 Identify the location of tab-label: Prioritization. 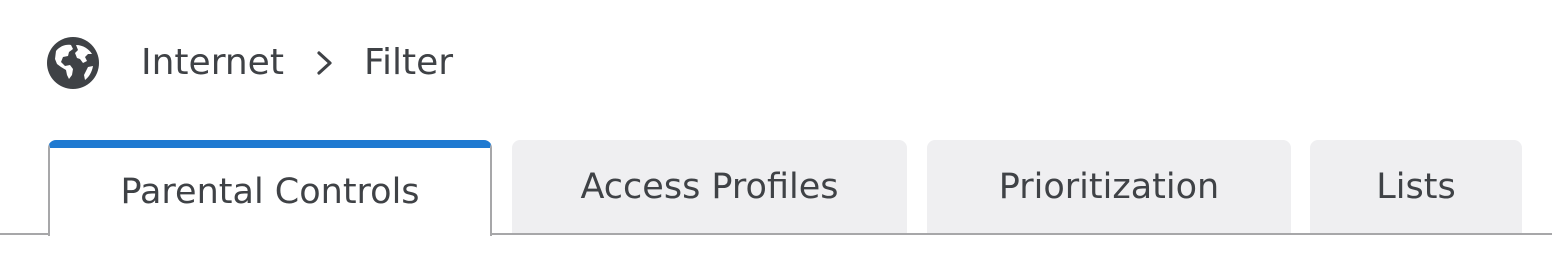
(1109, 186).